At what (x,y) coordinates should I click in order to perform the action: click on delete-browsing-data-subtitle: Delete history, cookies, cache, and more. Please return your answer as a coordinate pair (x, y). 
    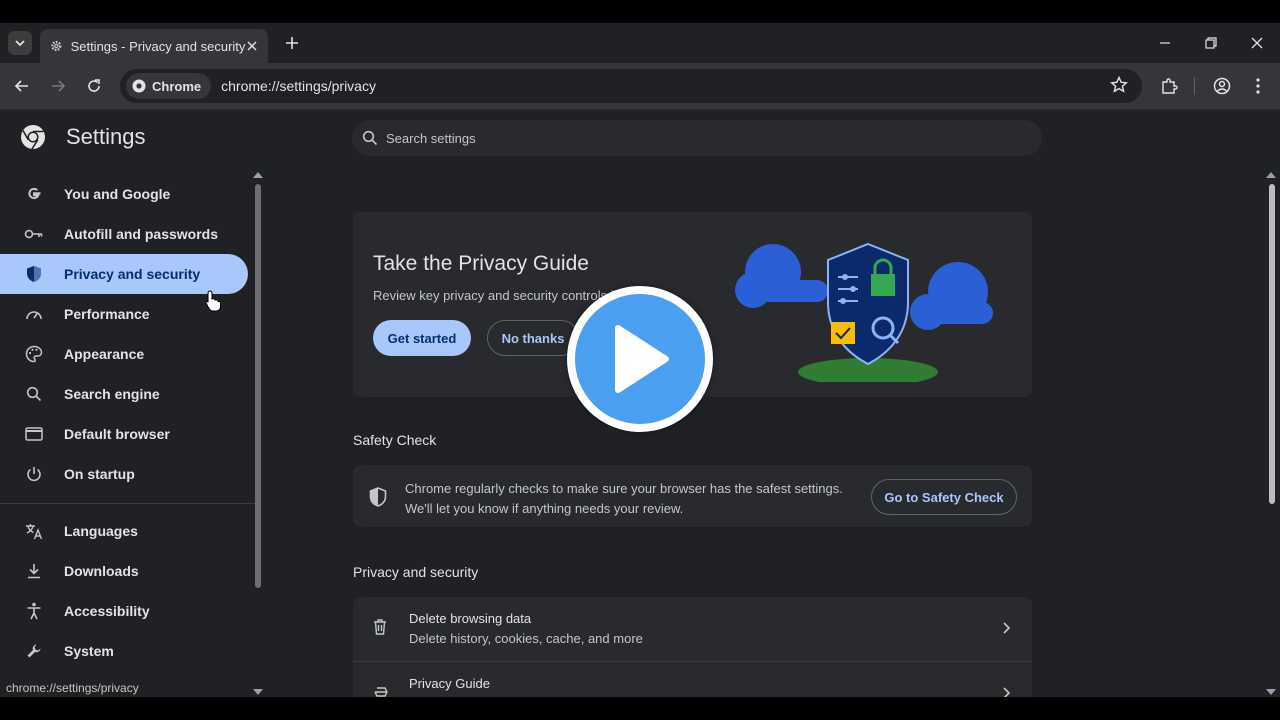
    Looking at the image, I should click on (526, 638).